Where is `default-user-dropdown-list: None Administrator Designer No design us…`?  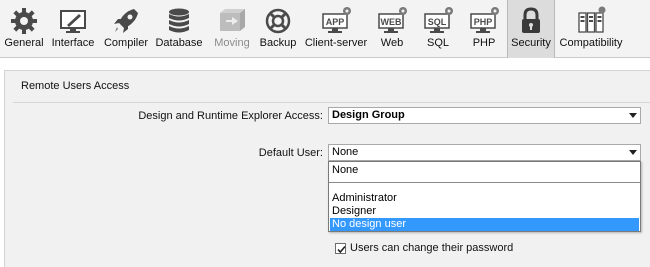
default-user-dropdown-list: None Administrator Designer No design us… is located at coordinates (484, 196).